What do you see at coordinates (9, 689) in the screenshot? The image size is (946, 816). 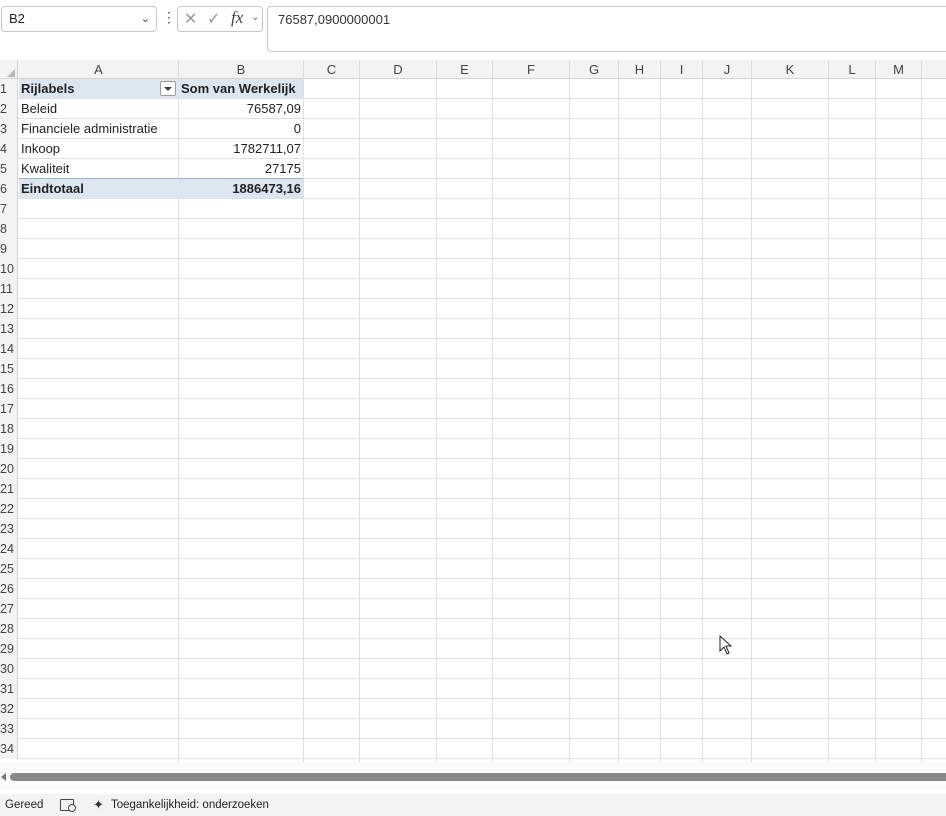 I see `row-header: 31` at bounding box center [9, 689].